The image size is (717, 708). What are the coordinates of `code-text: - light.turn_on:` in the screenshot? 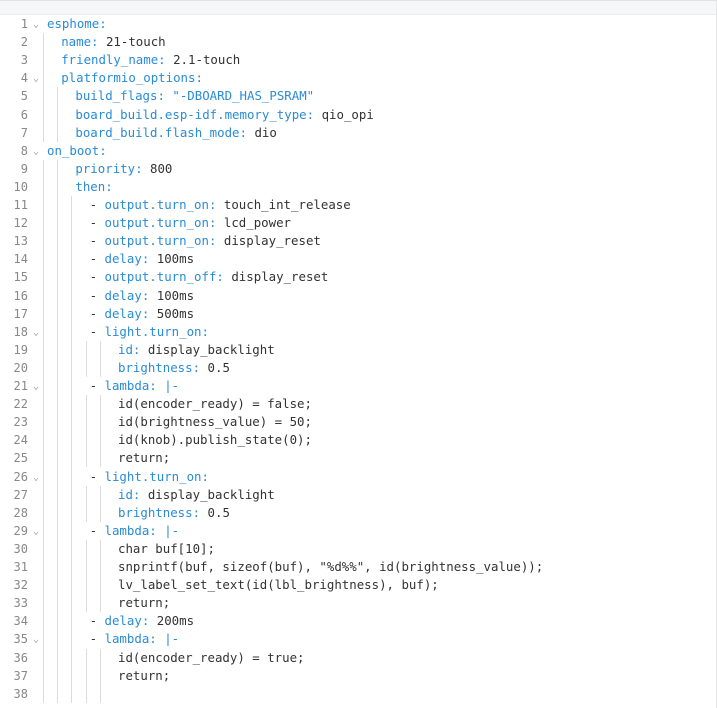 It's located at (149, 332).